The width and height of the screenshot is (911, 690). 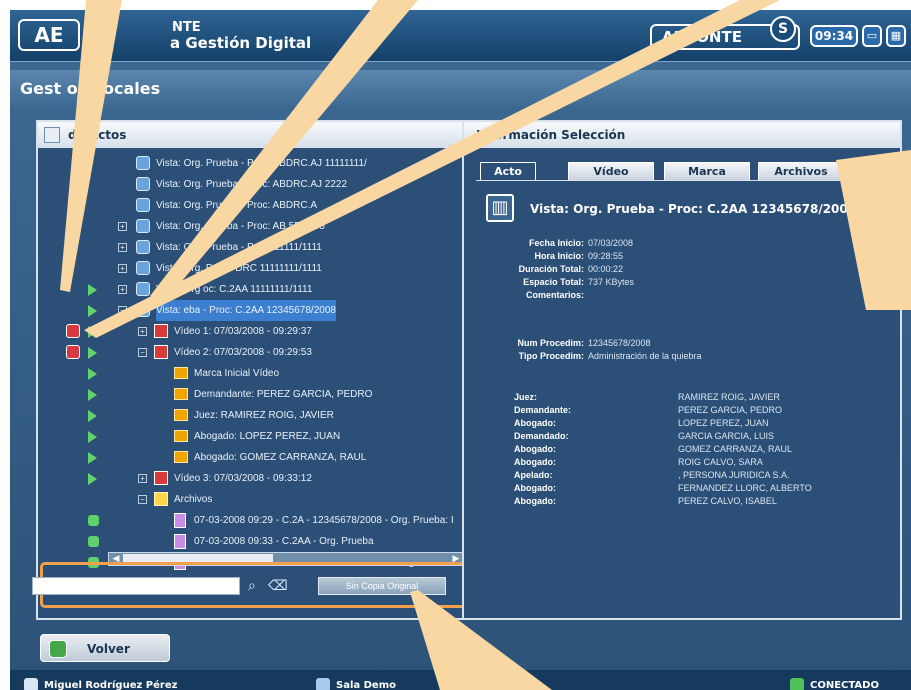 I want to click on tree-row-label: Demandante: PEREZ GARCIA, PEDRO, so click(x=283, y=394).